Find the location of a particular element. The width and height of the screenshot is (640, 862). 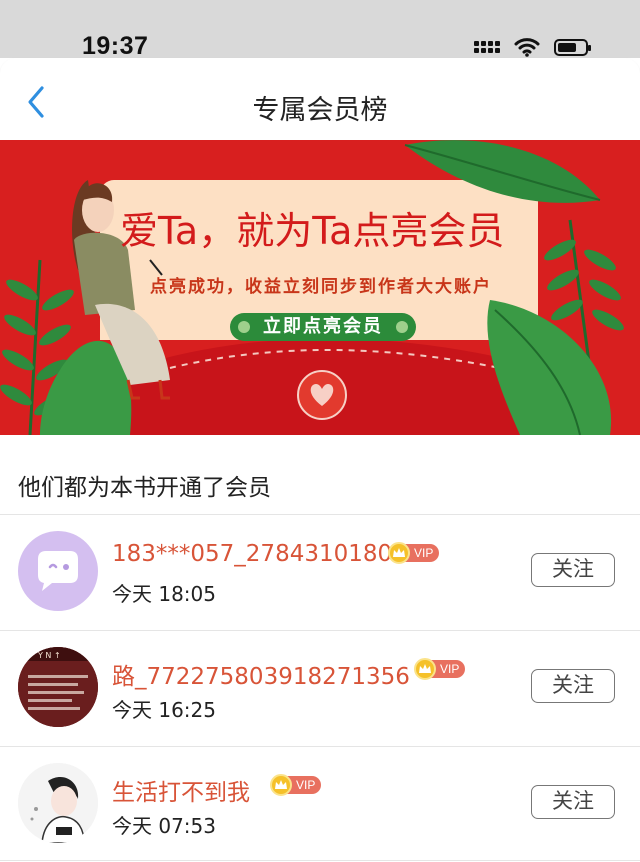

avatar: Y N ↑ is located at coordinates (58, 687).